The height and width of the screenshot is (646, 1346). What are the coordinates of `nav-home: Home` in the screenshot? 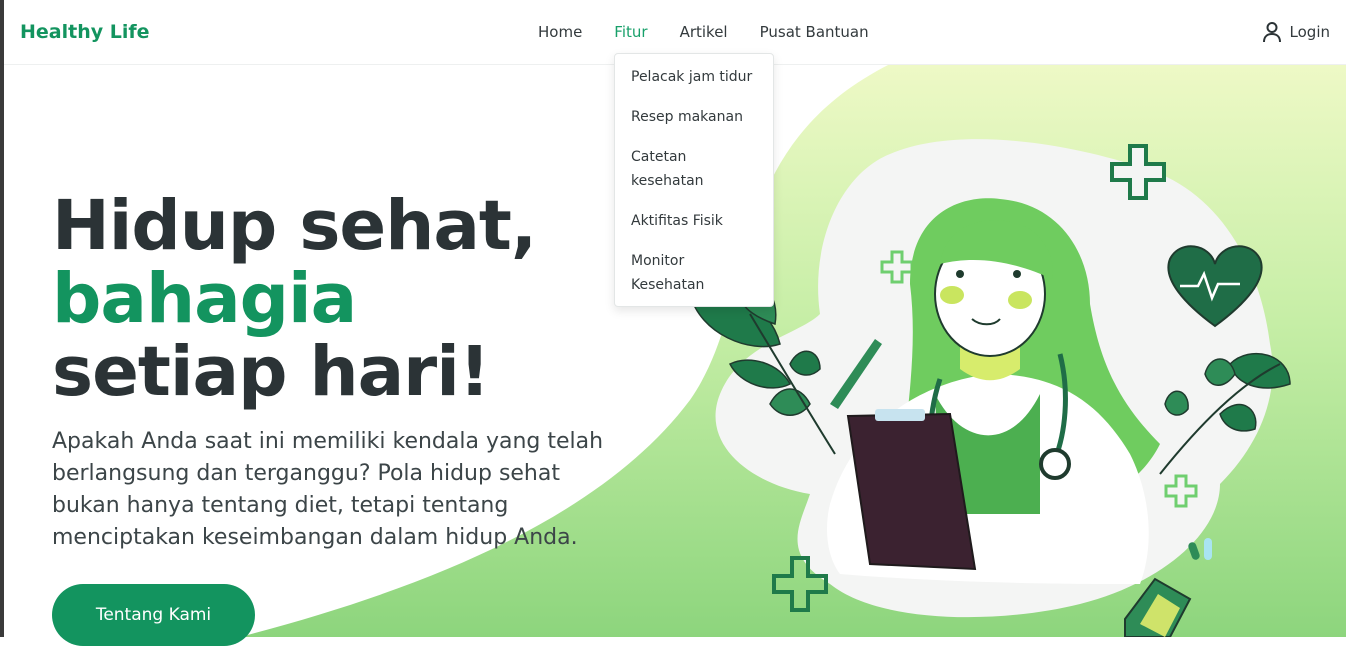 It's located at (560, 32).